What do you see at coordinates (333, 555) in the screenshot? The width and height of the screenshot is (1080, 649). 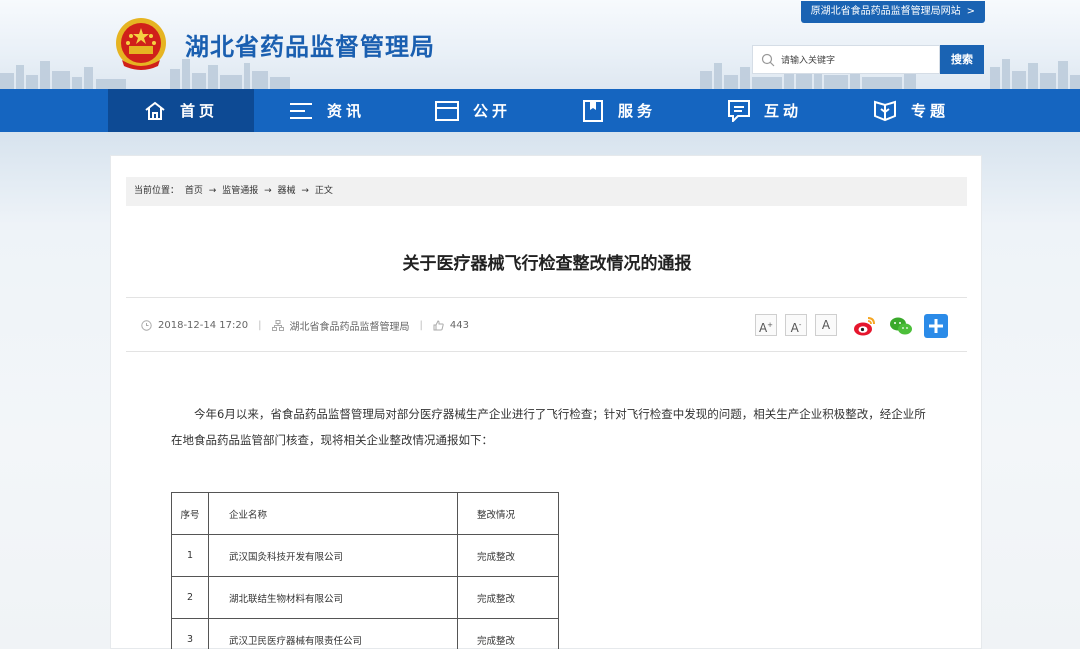 I see `table-cell: 武汉国灸科技开发有限公司` at bounding box center [333, 555].